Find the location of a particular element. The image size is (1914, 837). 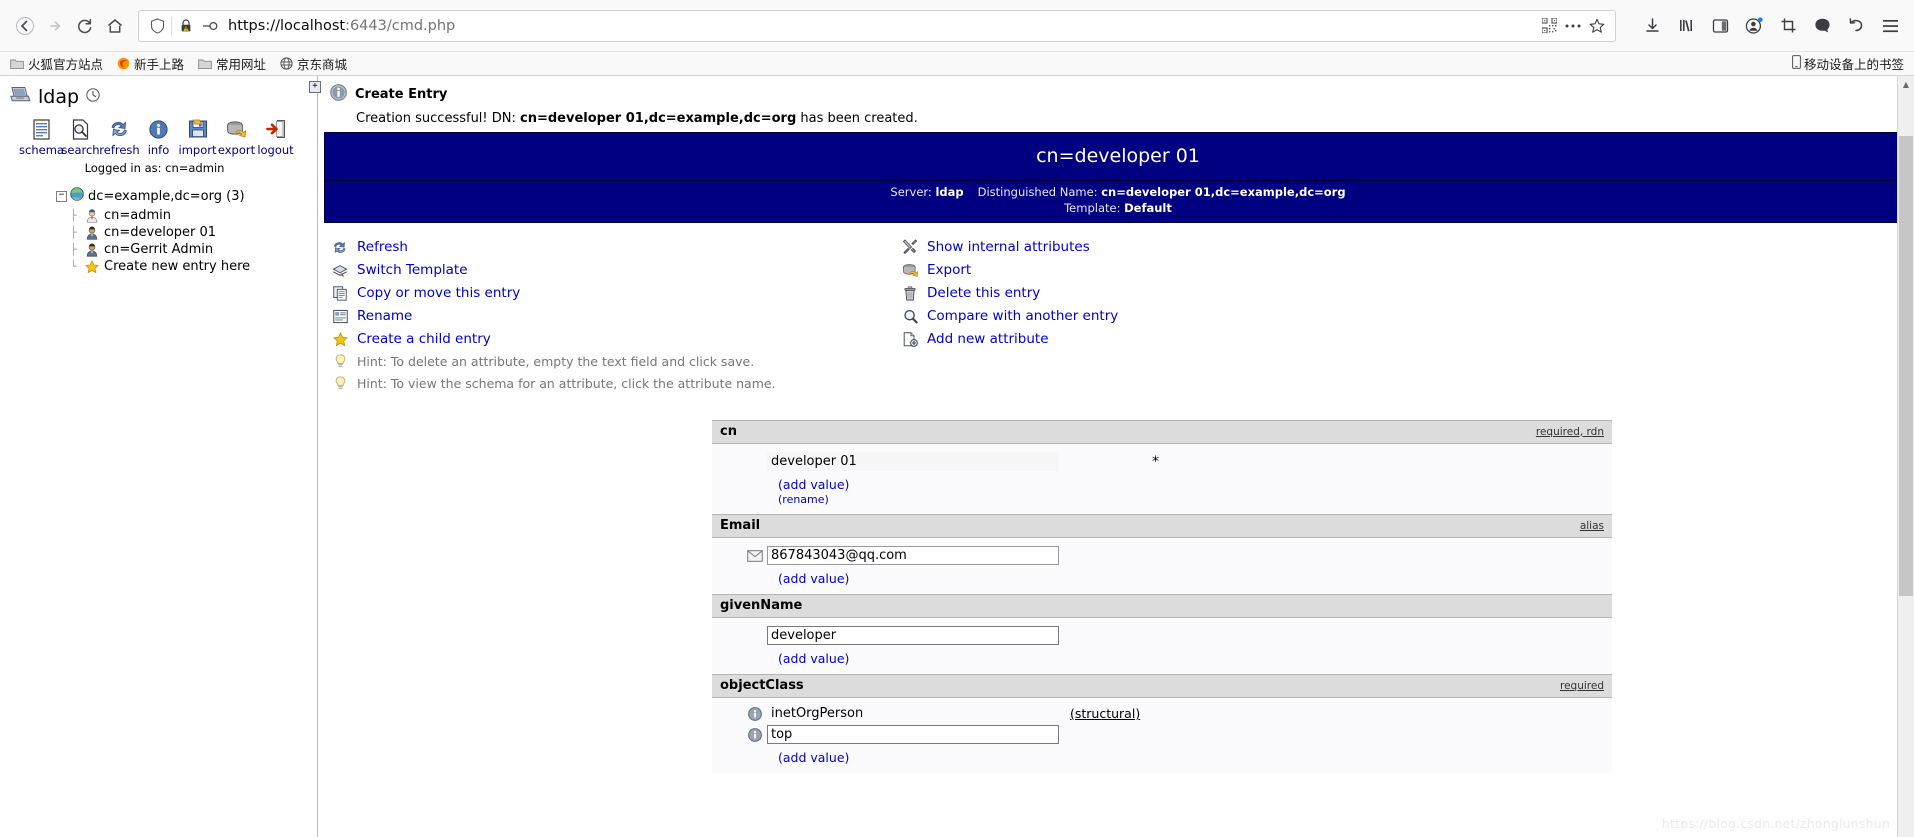

attribute-flags: alias is located at coordinates (1591, 525).